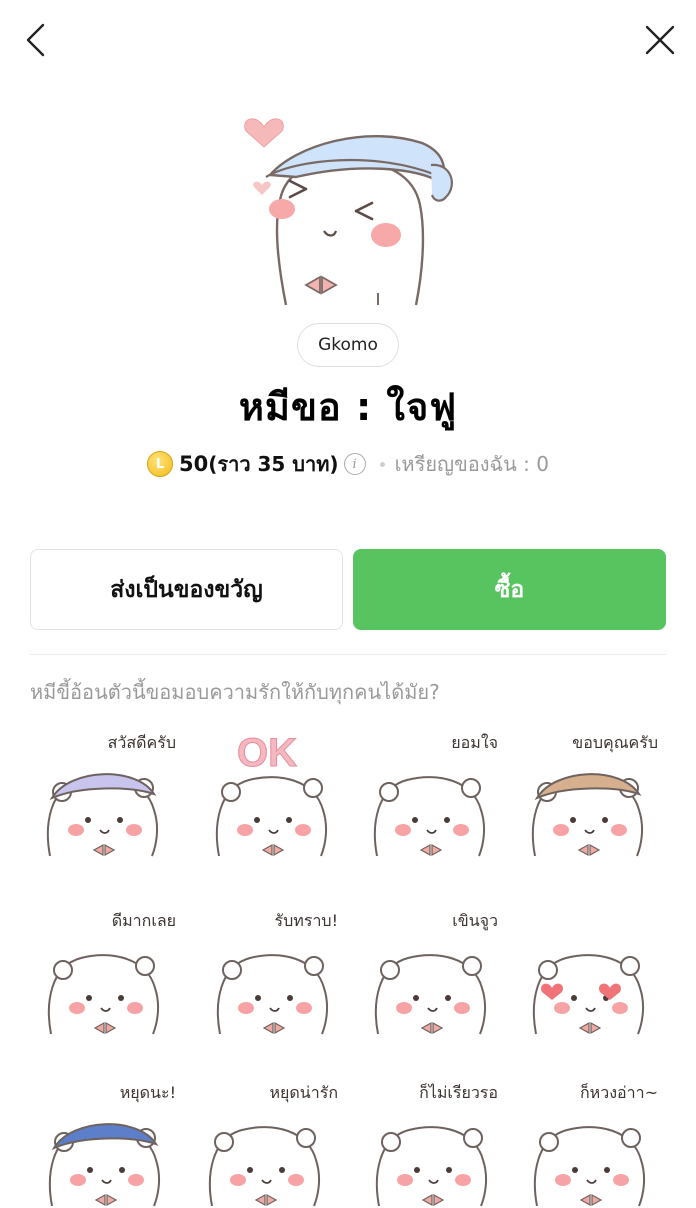 This screenshot has width=696, height=1208. What do you see at coordinates (105, 1143) in the screenshot?
I see `sticker-preview: หยุดนะ!` at bounding box center [105, 1143].